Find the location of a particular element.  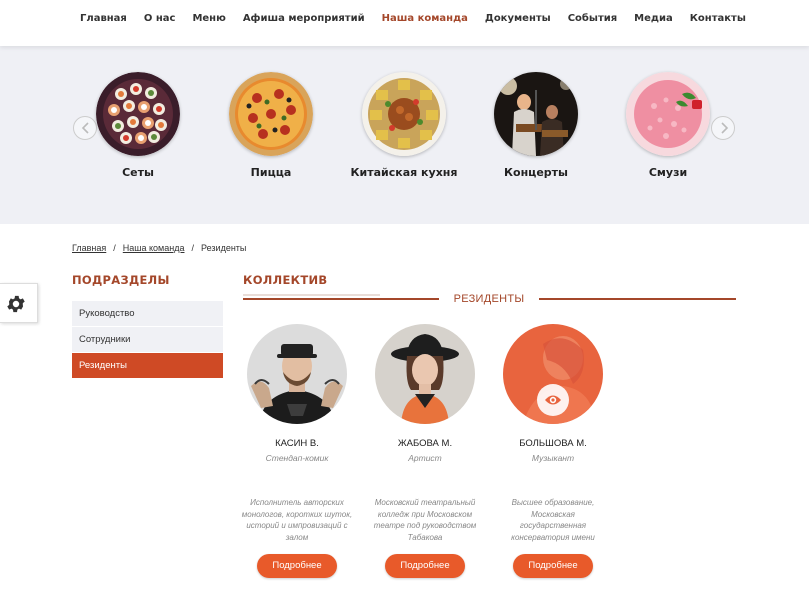

sidebar-menu: Руководство Сотрудники Резиденты is located at coordinates (147, 340).